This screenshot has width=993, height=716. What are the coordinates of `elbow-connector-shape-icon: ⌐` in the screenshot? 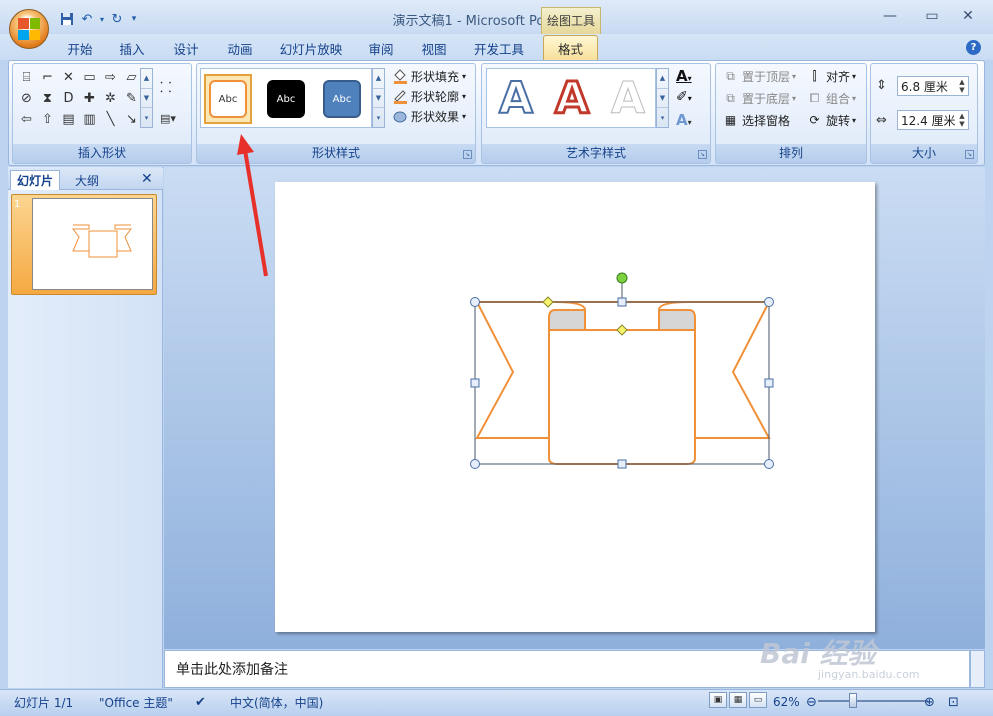 It's located at (47, 77).